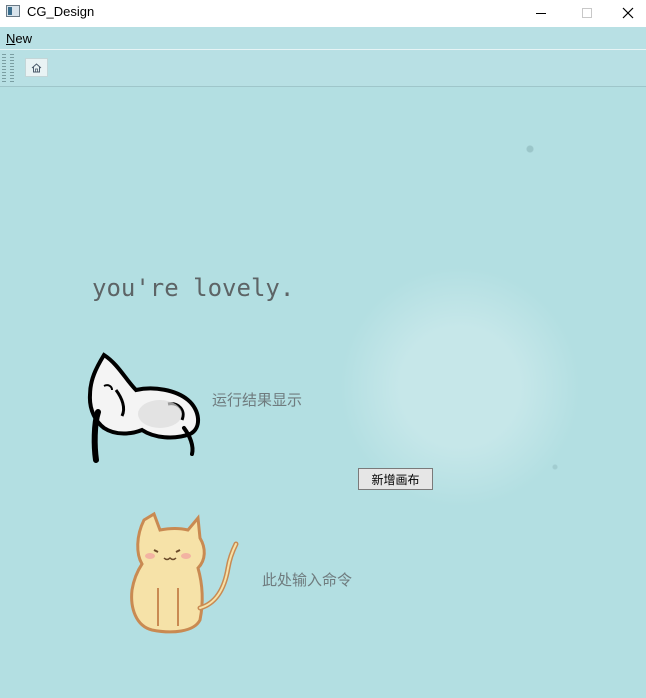 This screenshot has width=646, height=698. Describe the element at coordinates (61, 11) in the screenshot. I see `window-title: CG_Design` at that location.